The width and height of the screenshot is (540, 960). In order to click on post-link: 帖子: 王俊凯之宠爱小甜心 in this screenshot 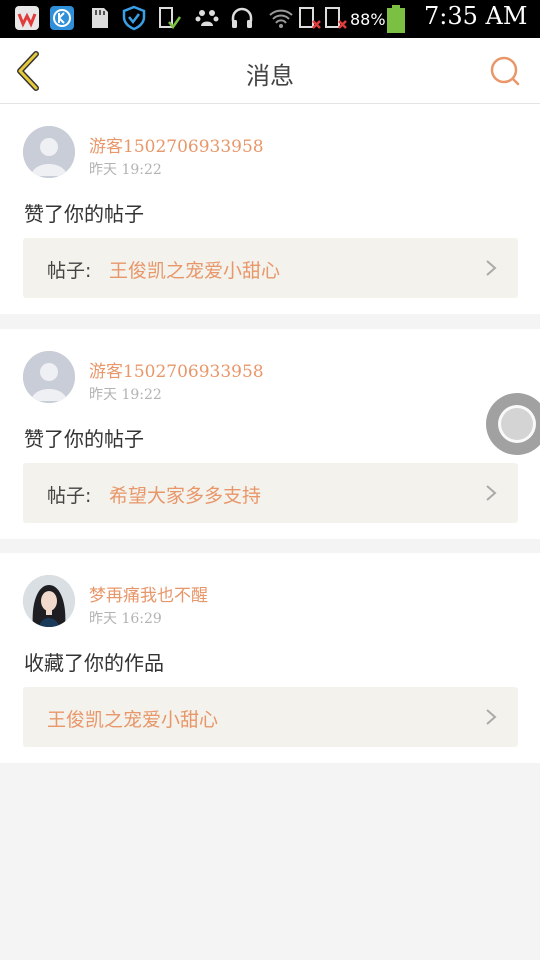, I will do `click(270, 268)`.